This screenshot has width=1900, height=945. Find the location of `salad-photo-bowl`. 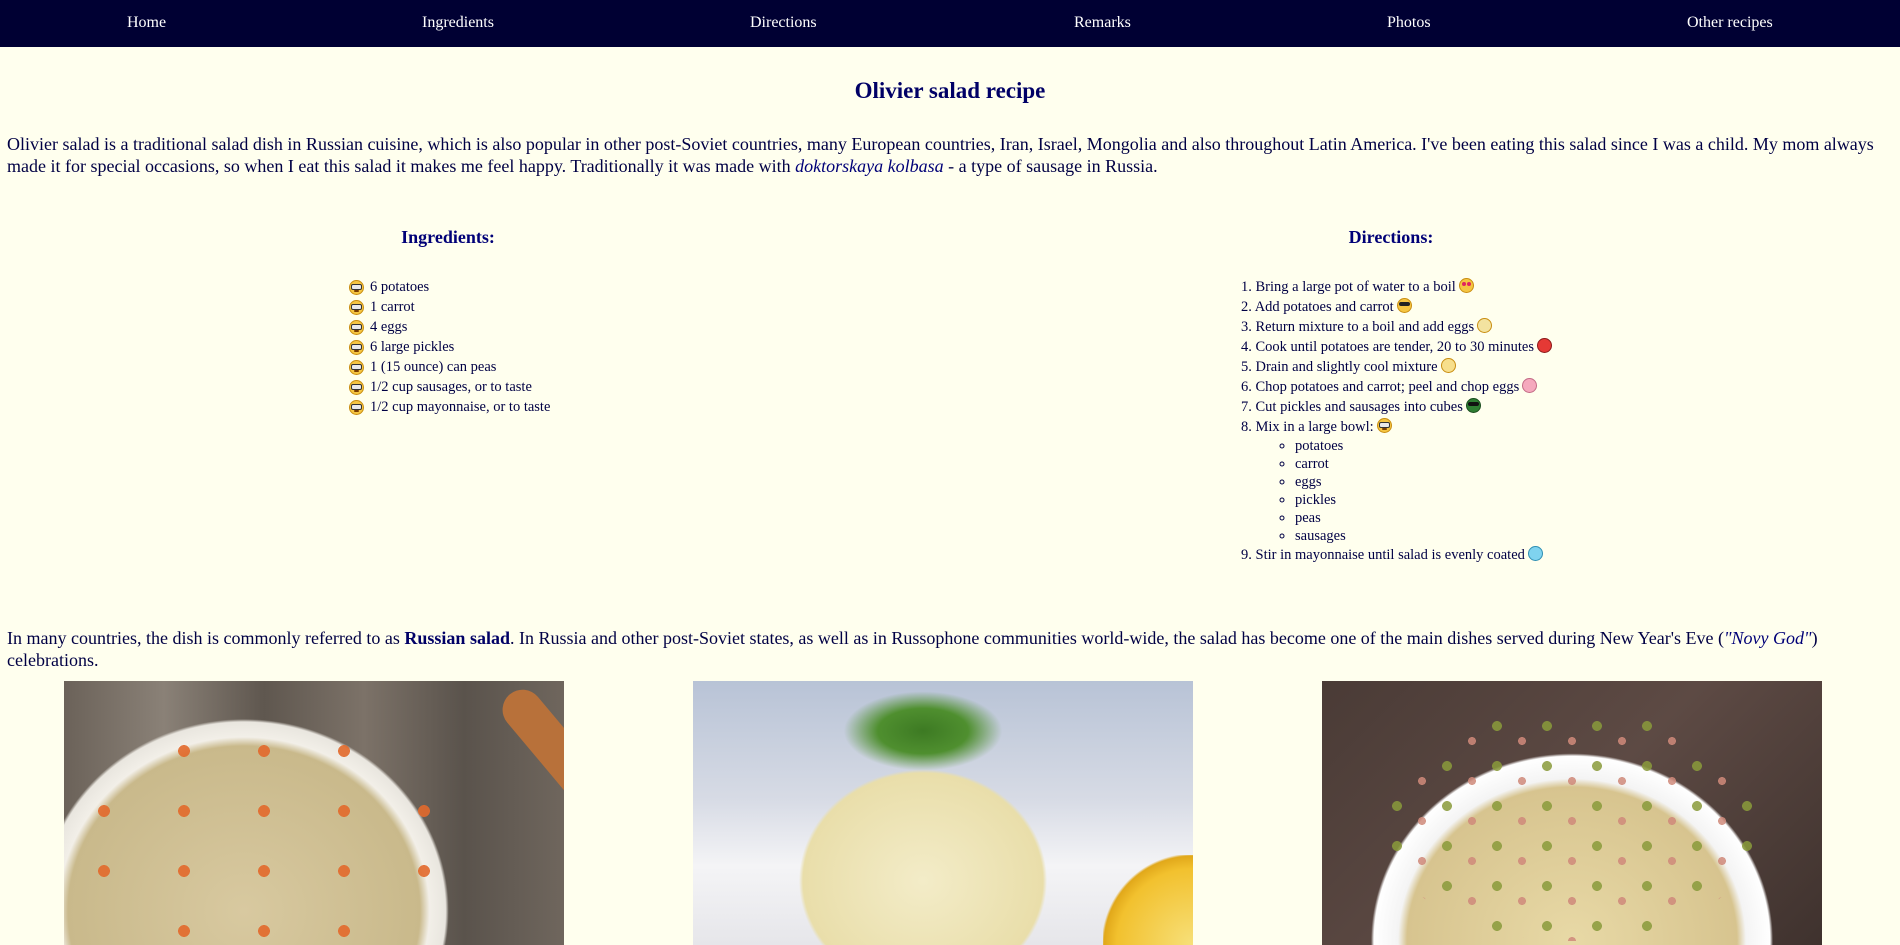

salad-photo-bowl is located at coordinates (314, 813).